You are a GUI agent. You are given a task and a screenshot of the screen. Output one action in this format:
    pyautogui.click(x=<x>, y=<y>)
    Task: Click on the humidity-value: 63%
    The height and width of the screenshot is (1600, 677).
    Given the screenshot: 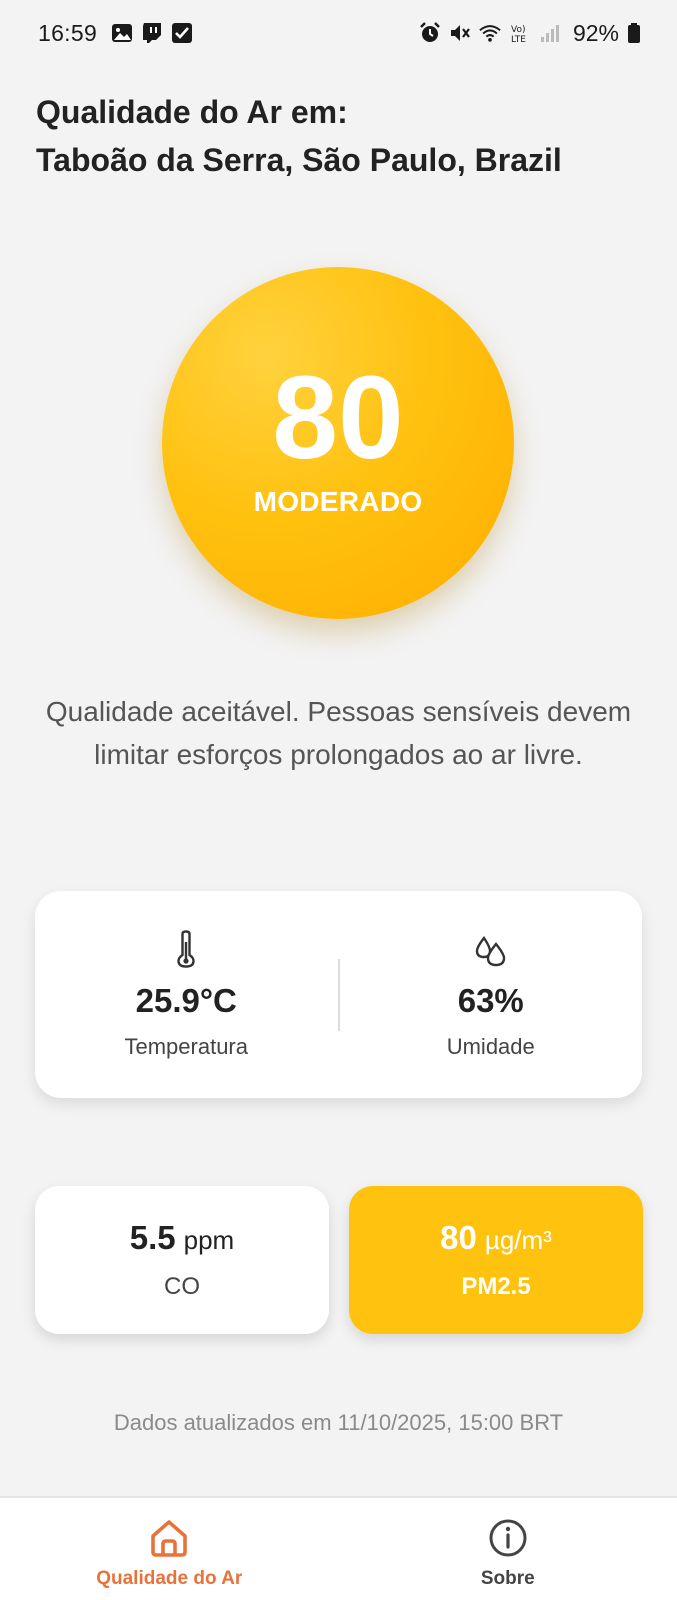 What is the action you would take?
    pyautogui.click(x=490, y=1000)
    